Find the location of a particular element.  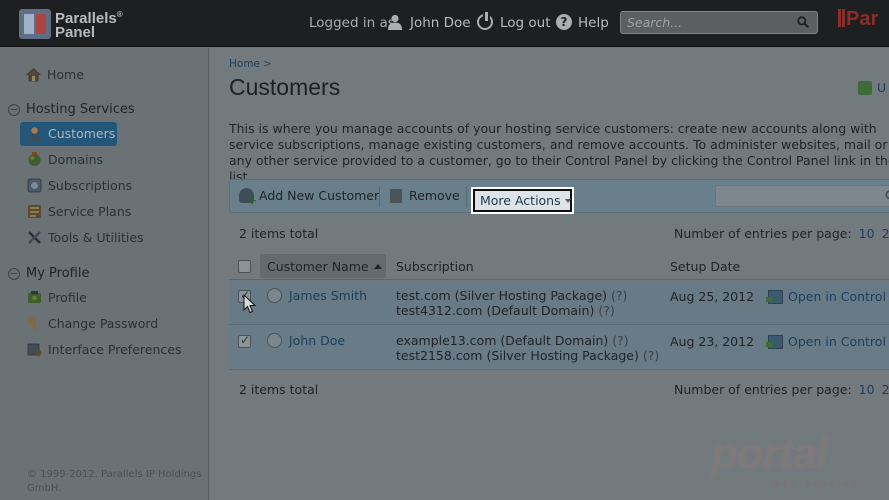

sidebar-item-subscriptions: Subscriptions is located at coordinates (79, 185).